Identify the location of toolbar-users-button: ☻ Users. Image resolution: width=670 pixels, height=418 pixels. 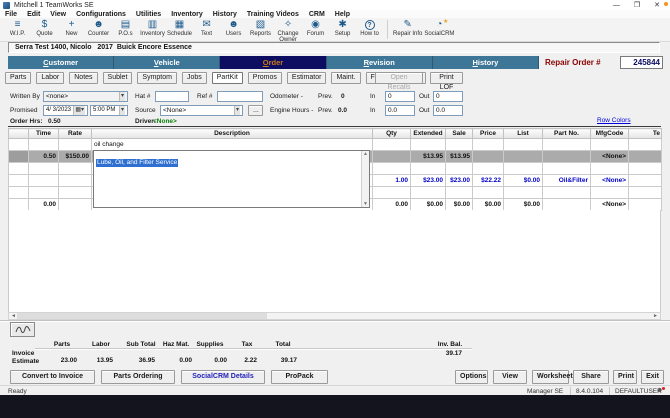
(233, 29).